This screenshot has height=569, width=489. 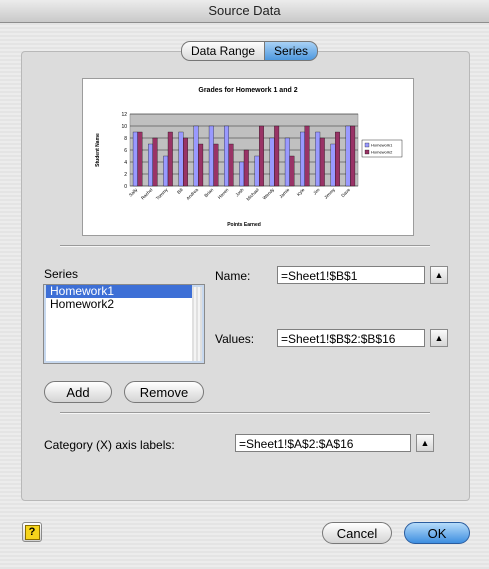 What do you see at coordinates (119, 304) in the screenshot?
I see `series-list-item: Homework2` at bounding box center [119, 304].